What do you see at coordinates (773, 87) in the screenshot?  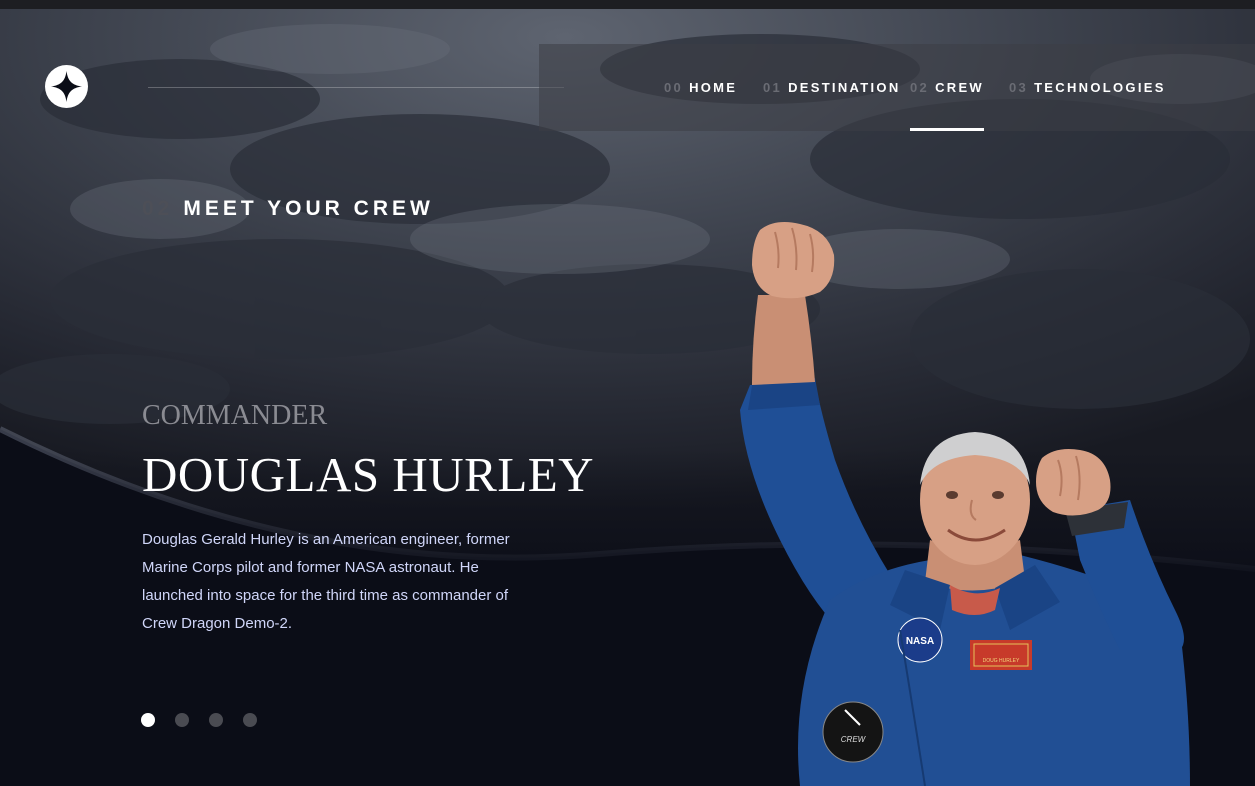 I see `nav-destination-number: 01` at bounding box center [773, 87].